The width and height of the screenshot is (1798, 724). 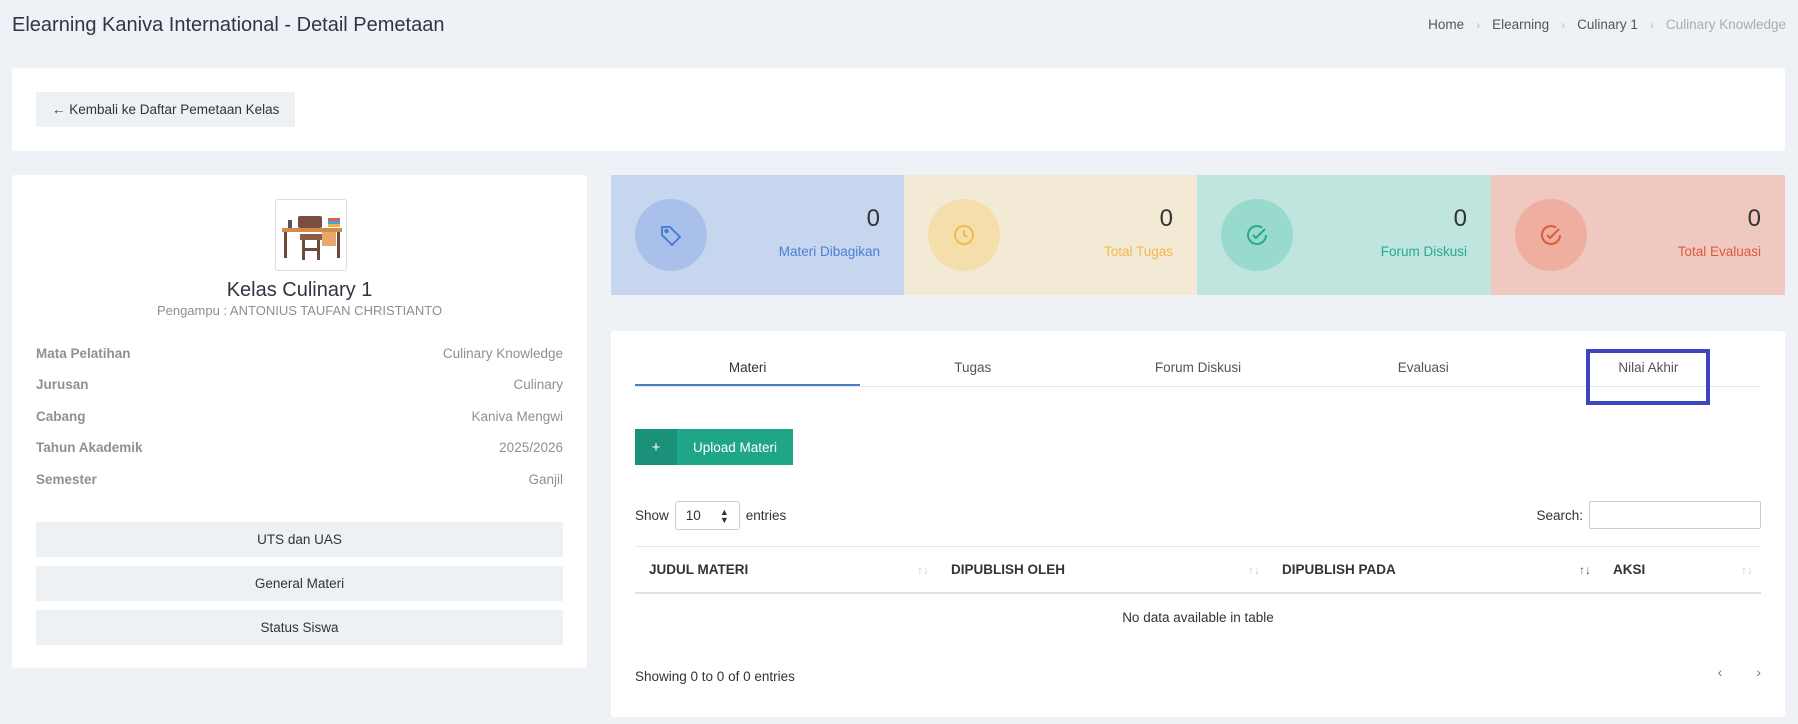 I want to click on back-button-label: ← Kembali ke Daftar Pemetaan Kelas, so click(x=166, y=109).